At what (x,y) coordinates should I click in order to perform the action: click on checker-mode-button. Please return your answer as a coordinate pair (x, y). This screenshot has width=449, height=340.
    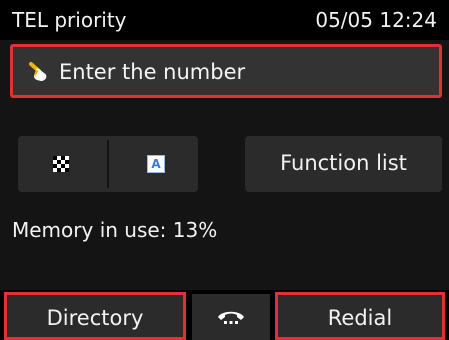
    Looking at the image, I should click on (62, 164).